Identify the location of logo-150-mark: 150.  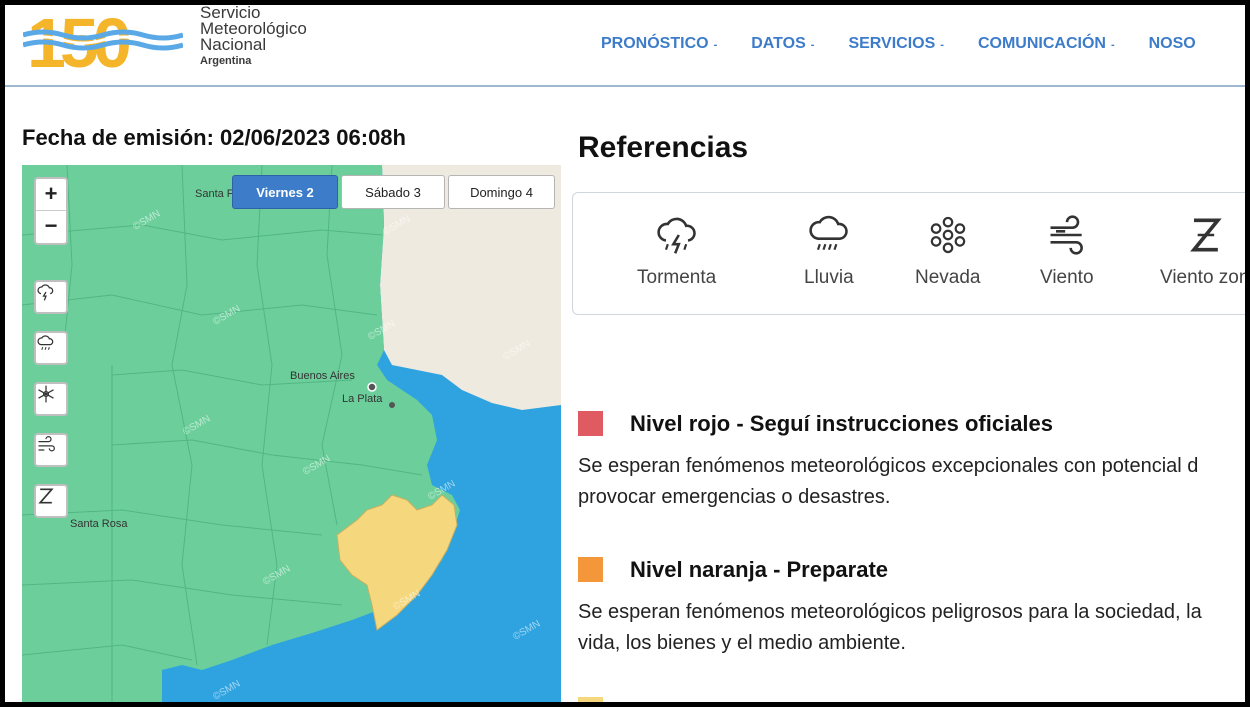
(103, 43).